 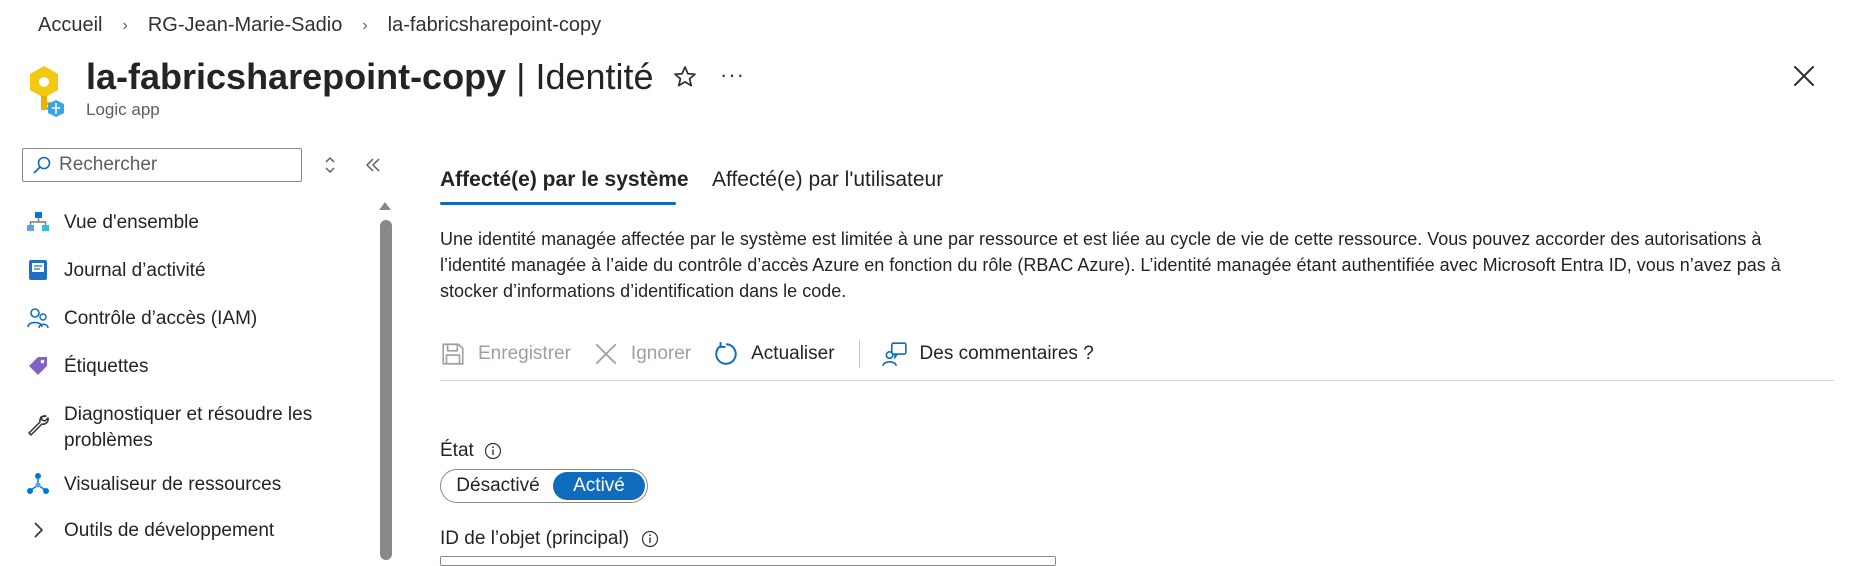 What do you see at coordinates (131, 222) in the screenshot?
I see `sidebar-item-label: Vue d'ensemble` at bounding box center [131, 222].